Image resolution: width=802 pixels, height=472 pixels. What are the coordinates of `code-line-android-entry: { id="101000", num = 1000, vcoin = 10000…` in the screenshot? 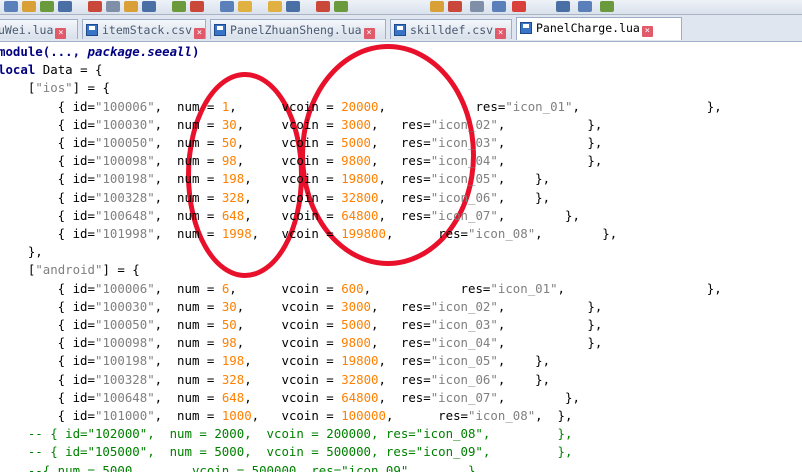 It's located at (286, 415).